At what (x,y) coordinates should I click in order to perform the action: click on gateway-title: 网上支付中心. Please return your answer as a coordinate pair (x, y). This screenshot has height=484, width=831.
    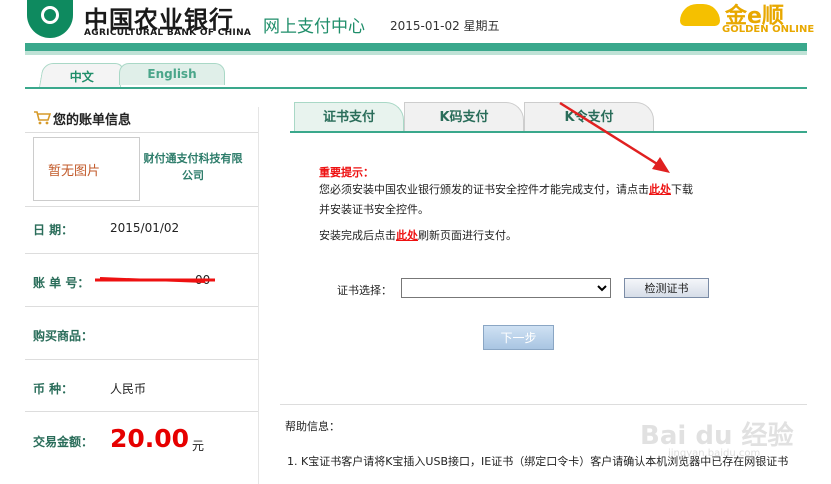
    Looking at the image, I should click on (314, 27).